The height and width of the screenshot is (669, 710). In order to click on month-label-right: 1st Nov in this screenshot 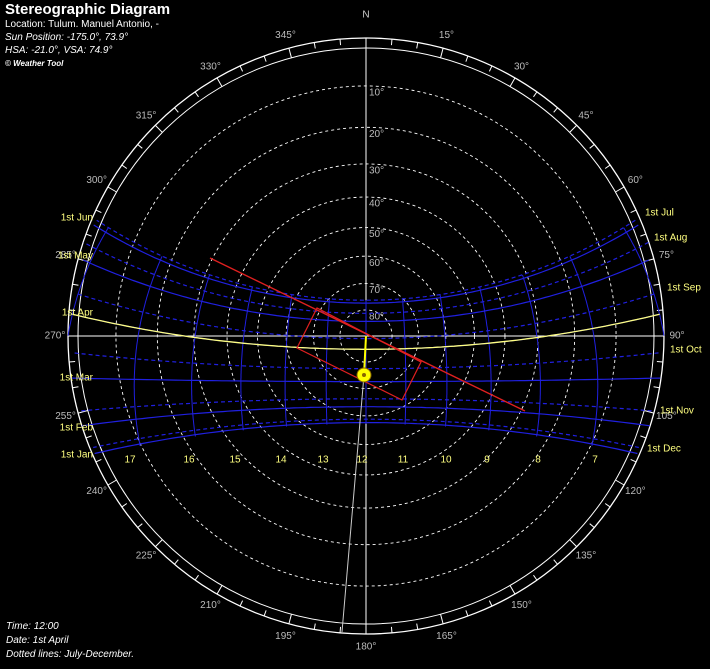, I will do `click(677, 411)`.